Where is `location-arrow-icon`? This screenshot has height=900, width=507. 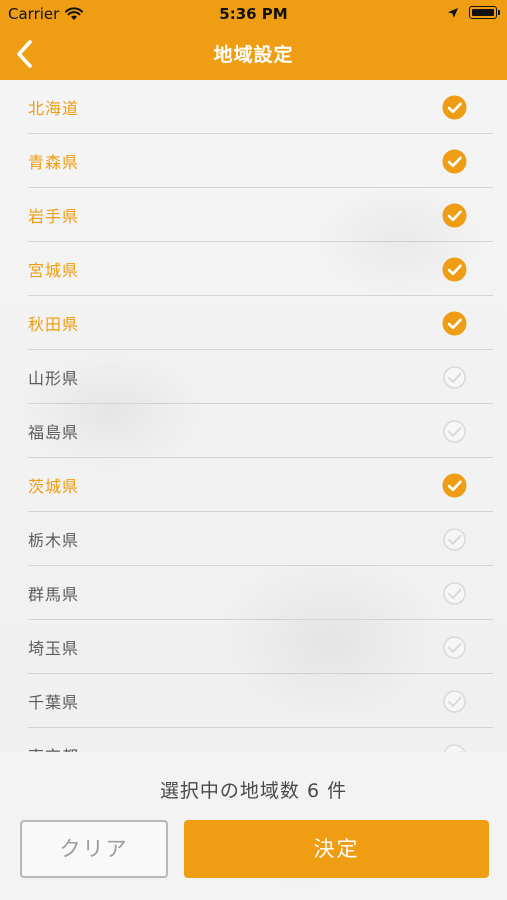
location-arrow-icon is located at coordinates (453, 12).